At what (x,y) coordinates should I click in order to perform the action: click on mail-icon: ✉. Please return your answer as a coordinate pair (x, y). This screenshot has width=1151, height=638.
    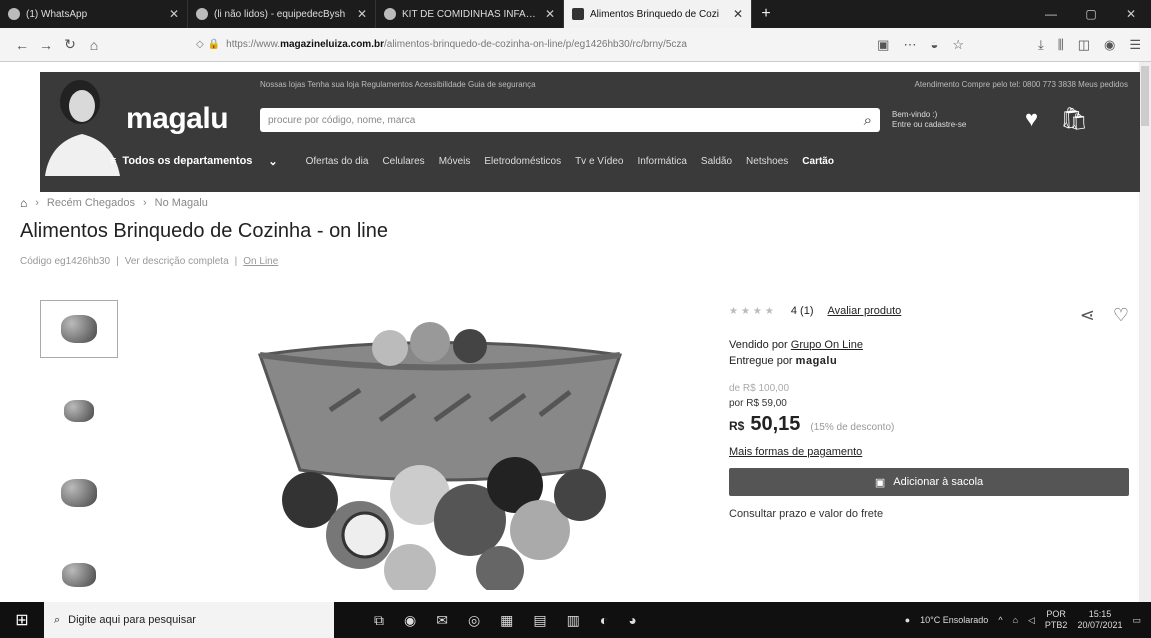
    Looking at the image, I should click on (442, 620).